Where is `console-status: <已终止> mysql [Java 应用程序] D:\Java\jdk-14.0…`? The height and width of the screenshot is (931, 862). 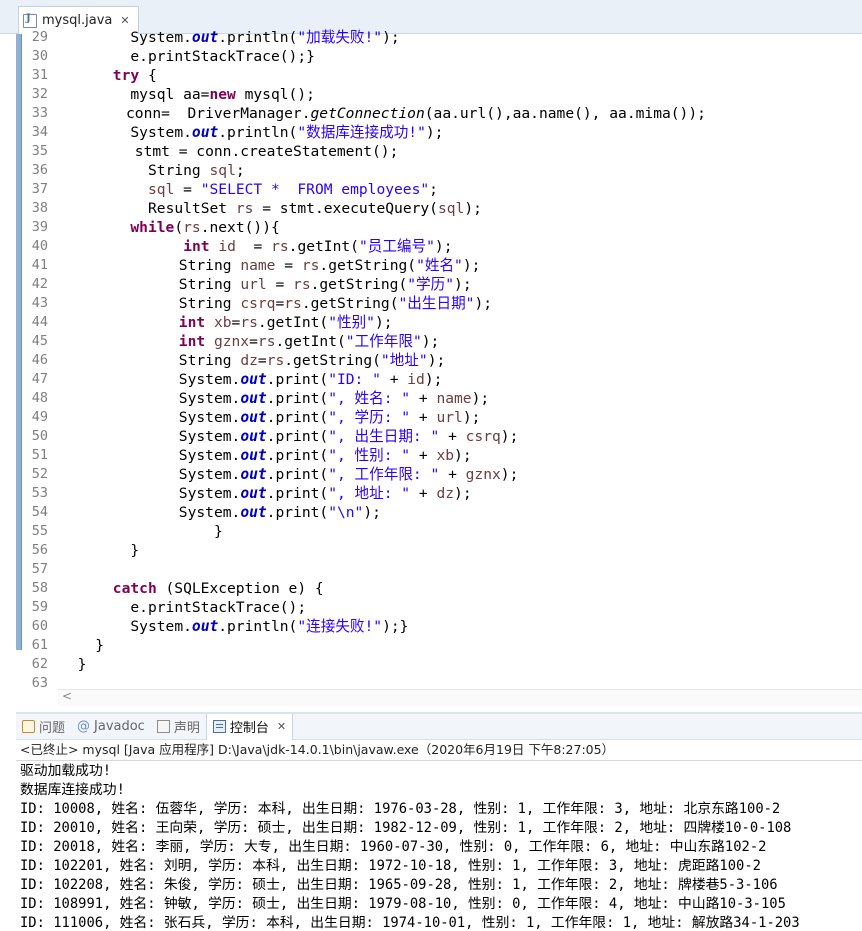
console-status: <已终止> mysql [Java 应用程序] D:\Java\jdk-14.0… is located at coordinates (317, 750).